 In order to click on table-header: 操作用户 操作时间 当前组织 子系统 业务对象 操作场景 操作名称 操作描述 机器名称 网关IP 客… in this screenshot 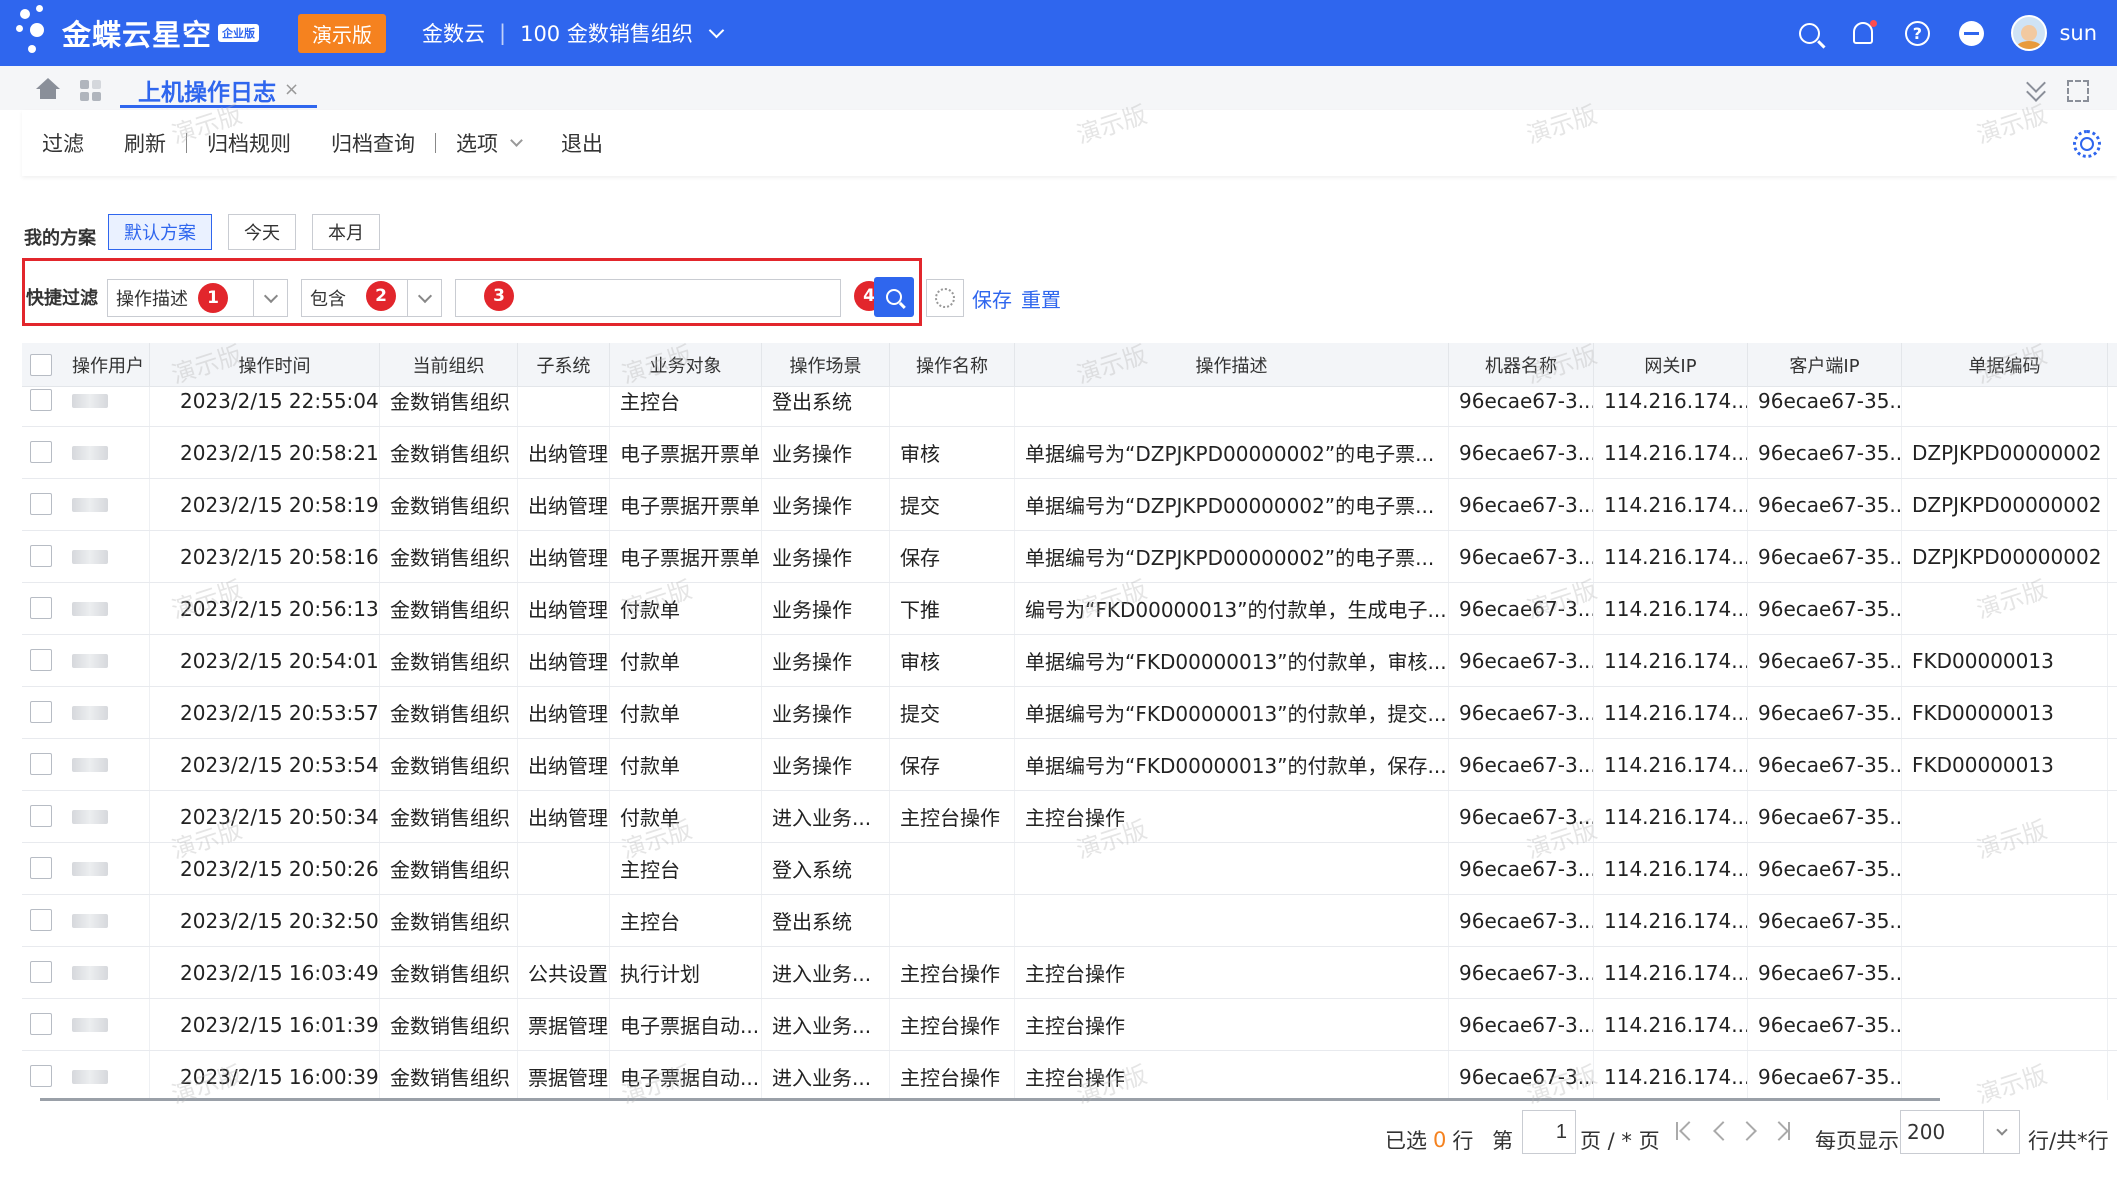, I will do `click(1069, 365)`.